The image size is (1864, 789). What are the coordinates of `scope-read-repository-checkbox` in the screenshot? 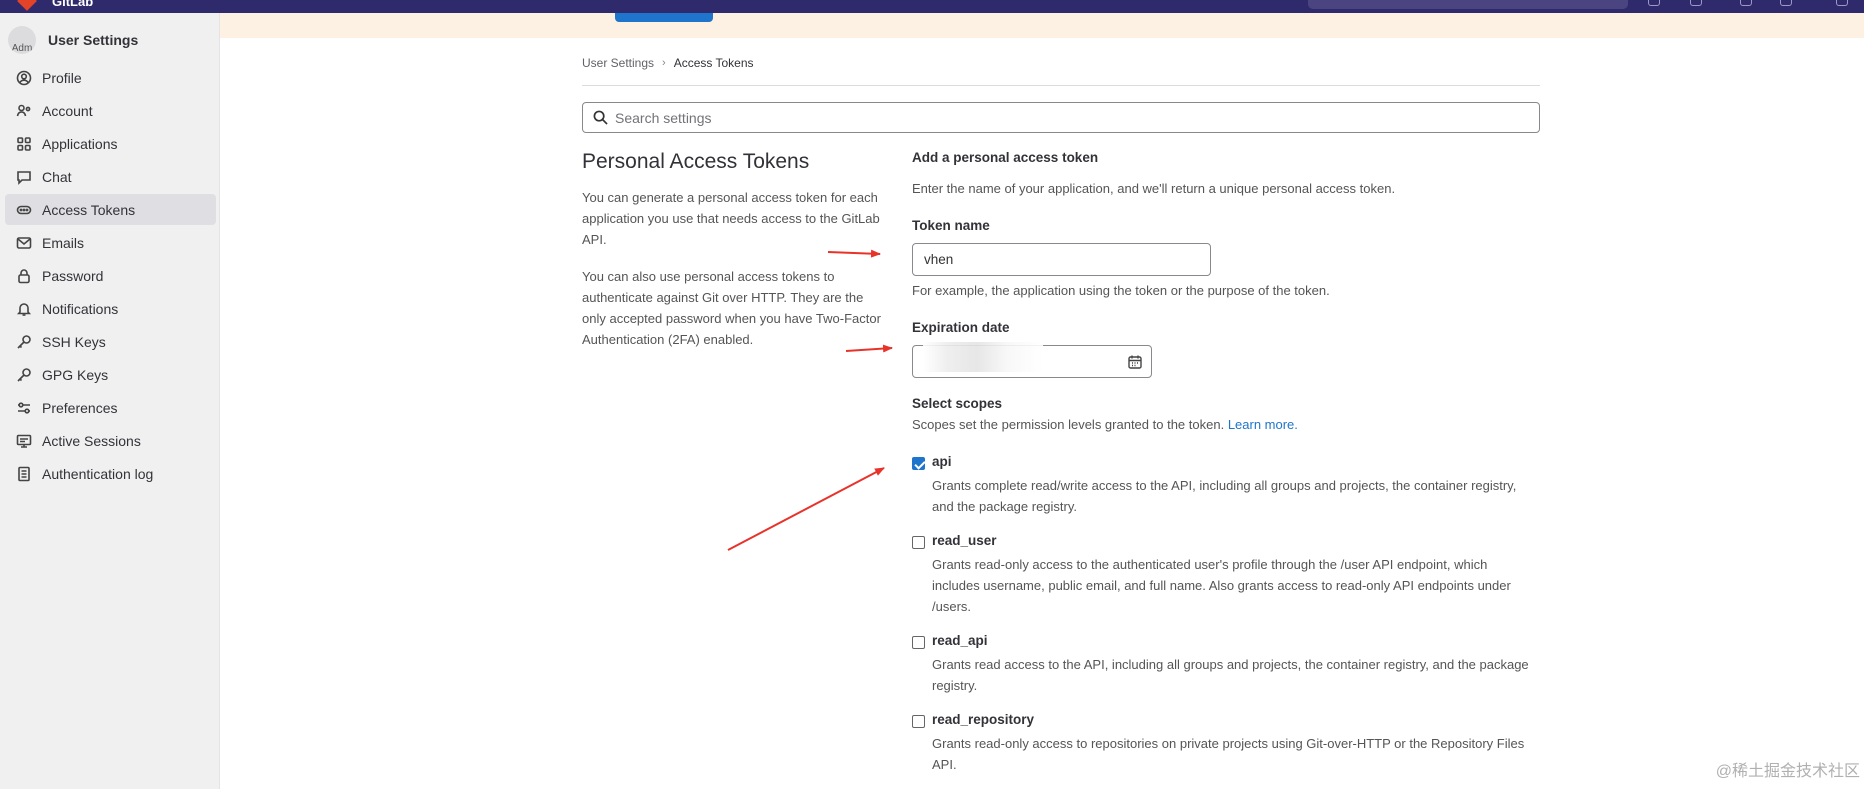 It's located at (918, 721).